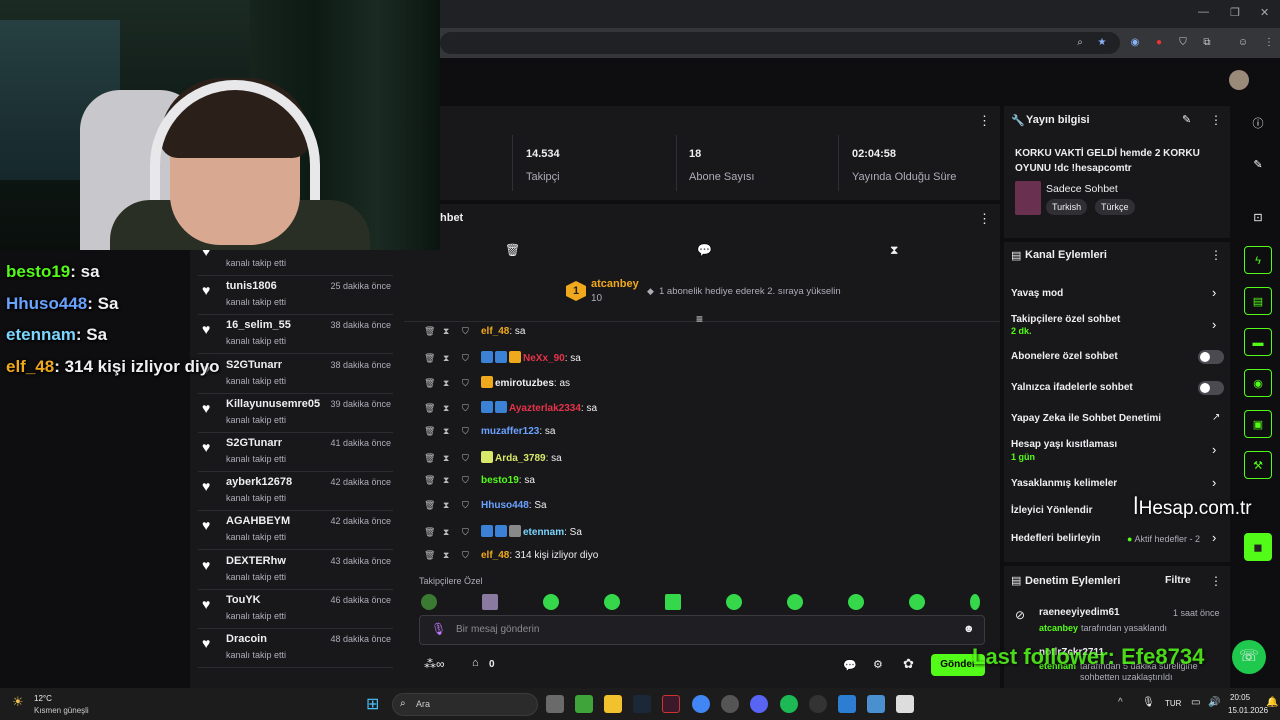 The height and width of the screenshot is (720, 1280). Describe the element at coordinates (434, 664) in the screenshot. I see `users-icon: ⁂∞` at that location.